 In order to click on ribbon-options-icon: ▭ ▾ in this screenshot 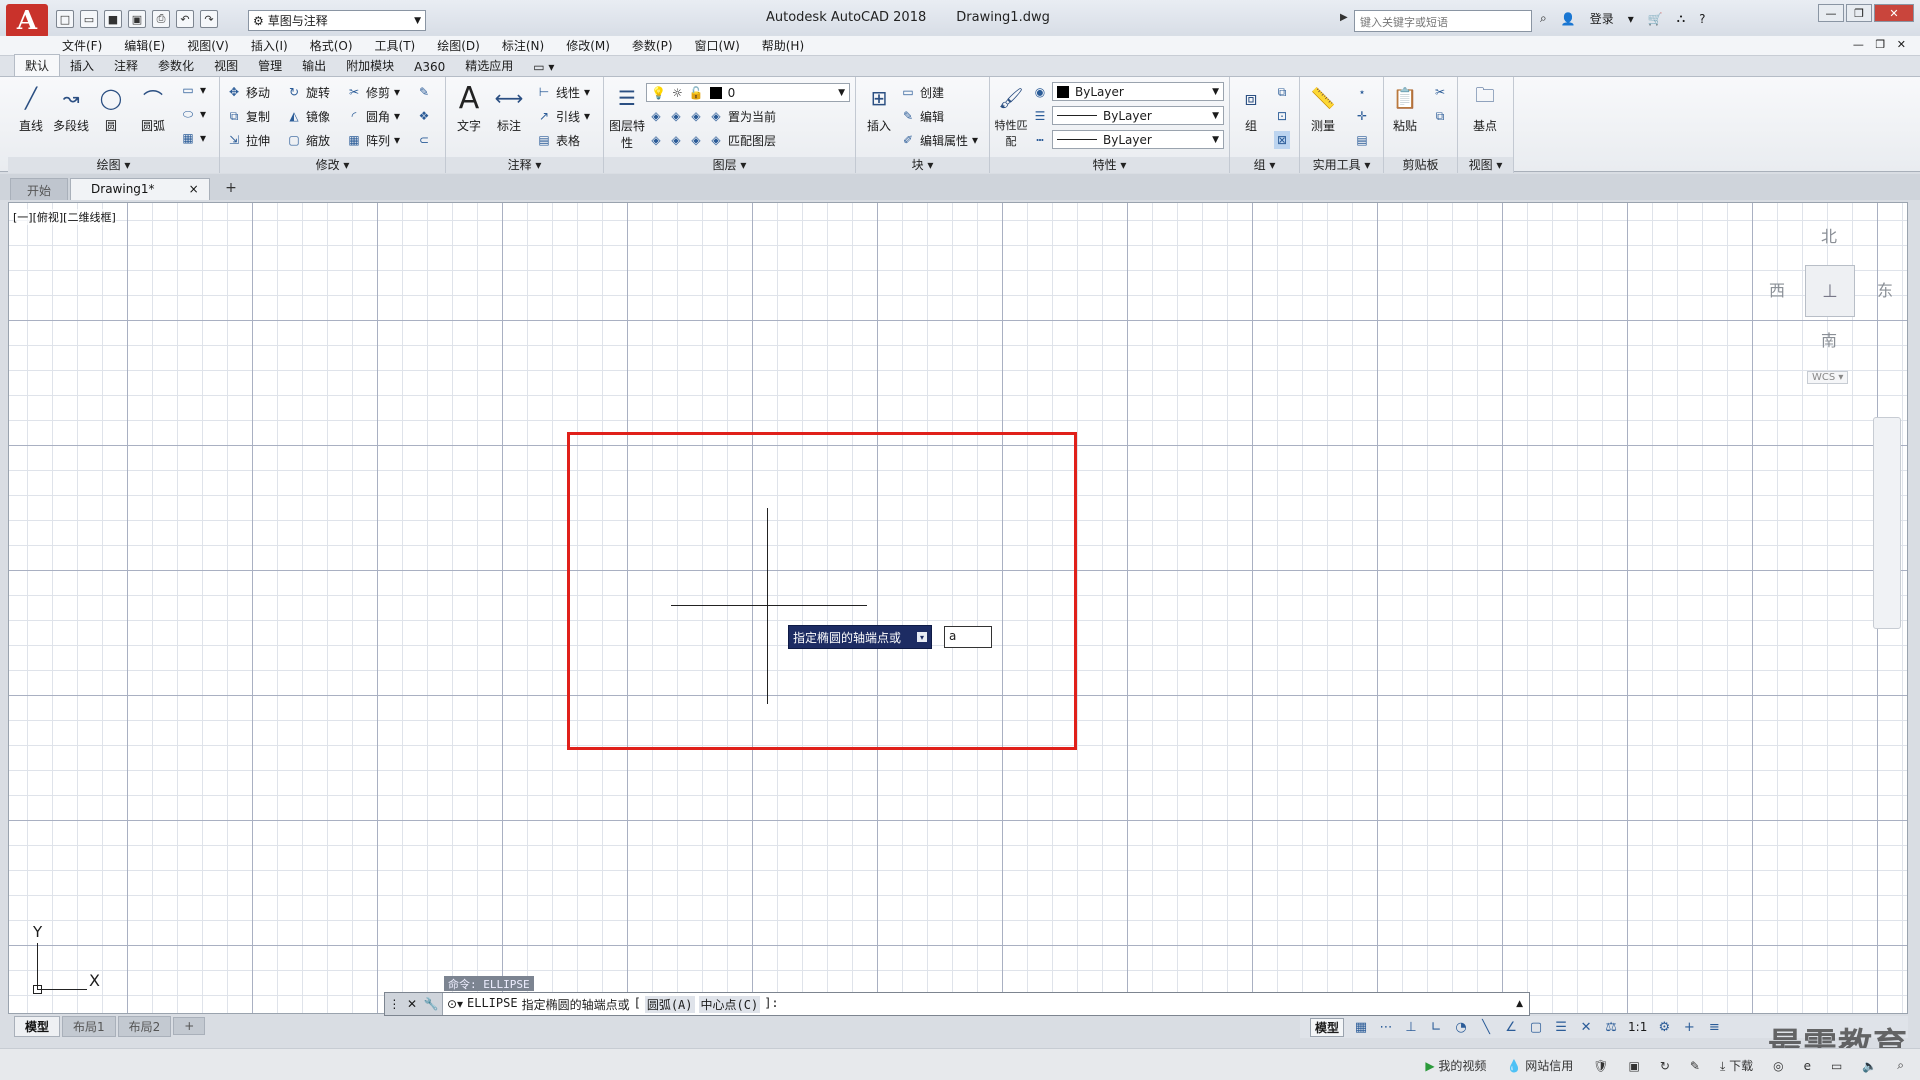, I will do `click(543, 67)`.